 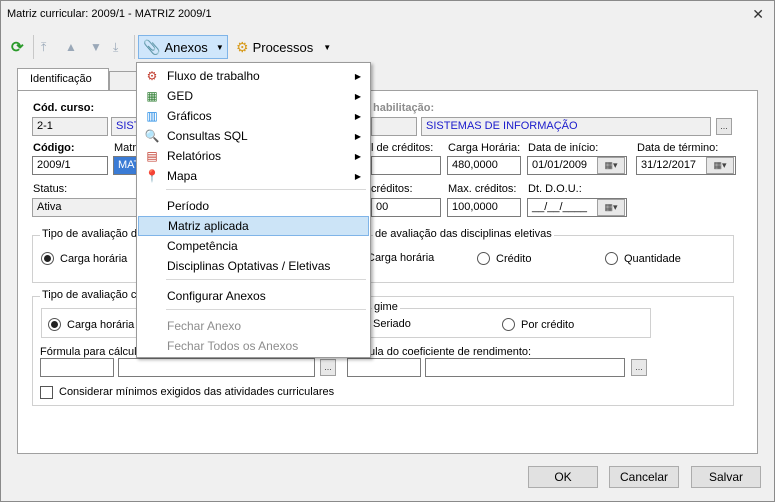 I want to click on radio-eletivas-carga-horaria: Carga horária, so click(x=400, y=258).